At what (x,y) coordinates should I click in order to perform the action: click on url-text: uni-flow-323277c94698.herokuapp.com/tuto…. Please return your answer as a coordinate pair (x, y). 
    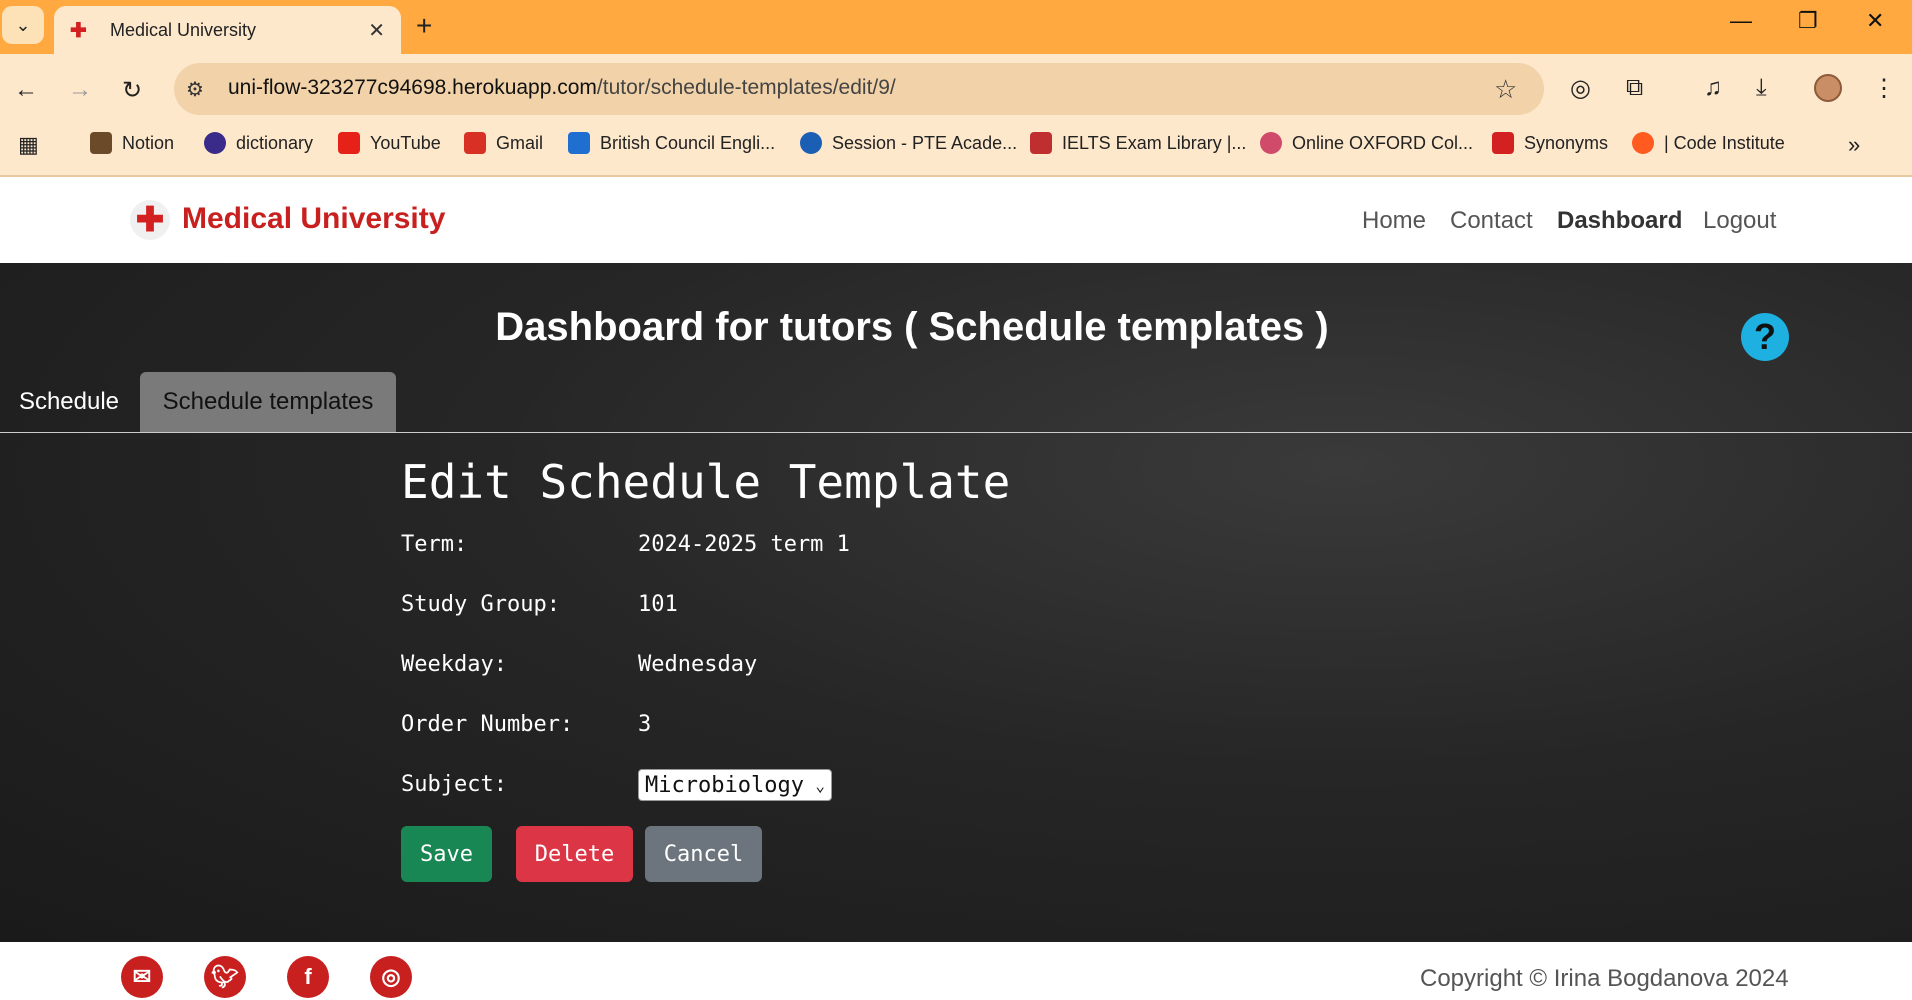
    Looking at the image, I should click on (562, 88).